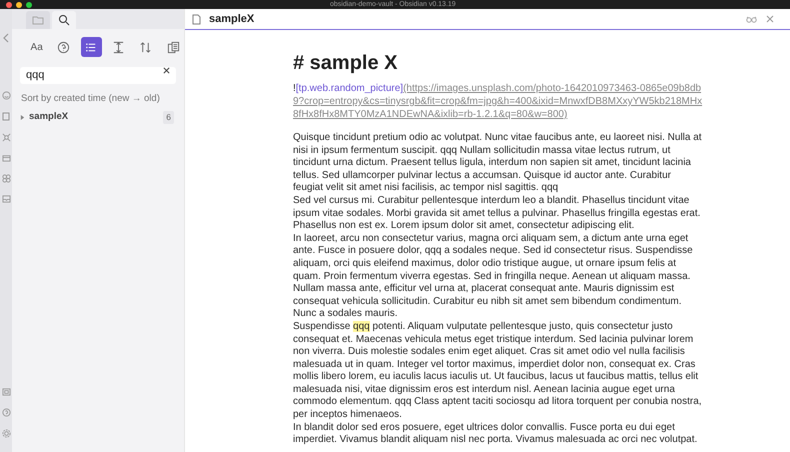  Describe the element at coordinates (6, 158) in the screenshot. I see `calendar-icon` at that location.